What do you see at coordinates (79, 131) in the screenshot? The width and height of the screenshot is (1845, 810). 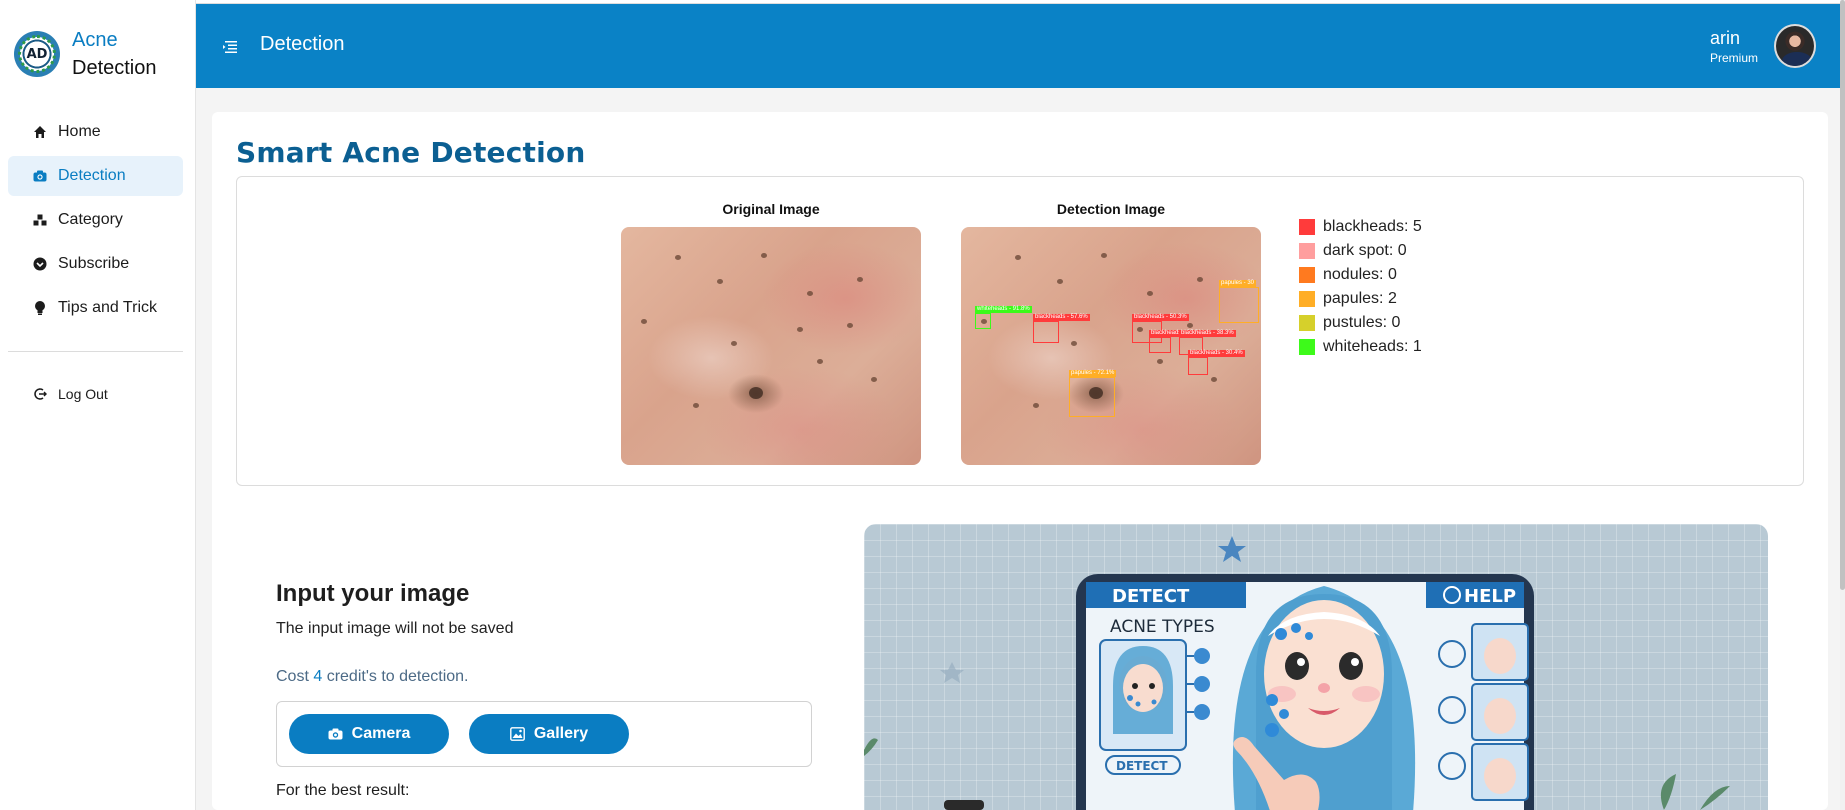 I see `sidebar-item-label: Home` at bounding box center [79, 131].